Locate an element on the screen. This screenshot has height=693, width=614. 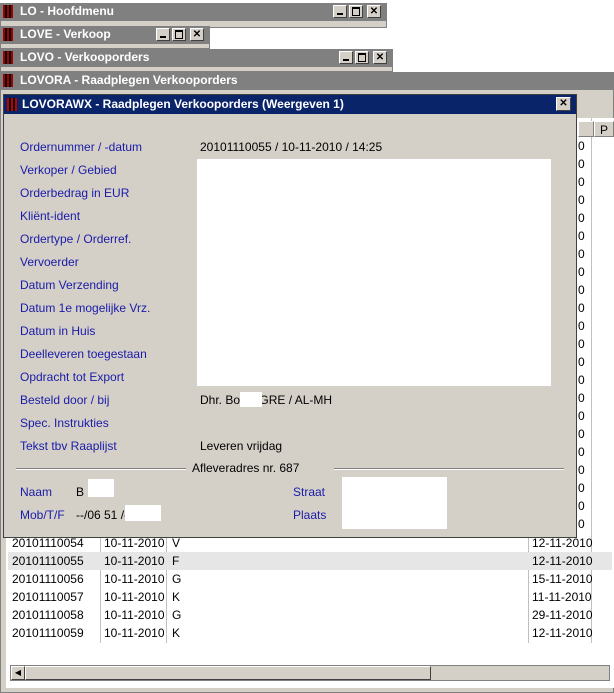
horizontal-scrollbar: ◀ is located at coordinates (310, 673).